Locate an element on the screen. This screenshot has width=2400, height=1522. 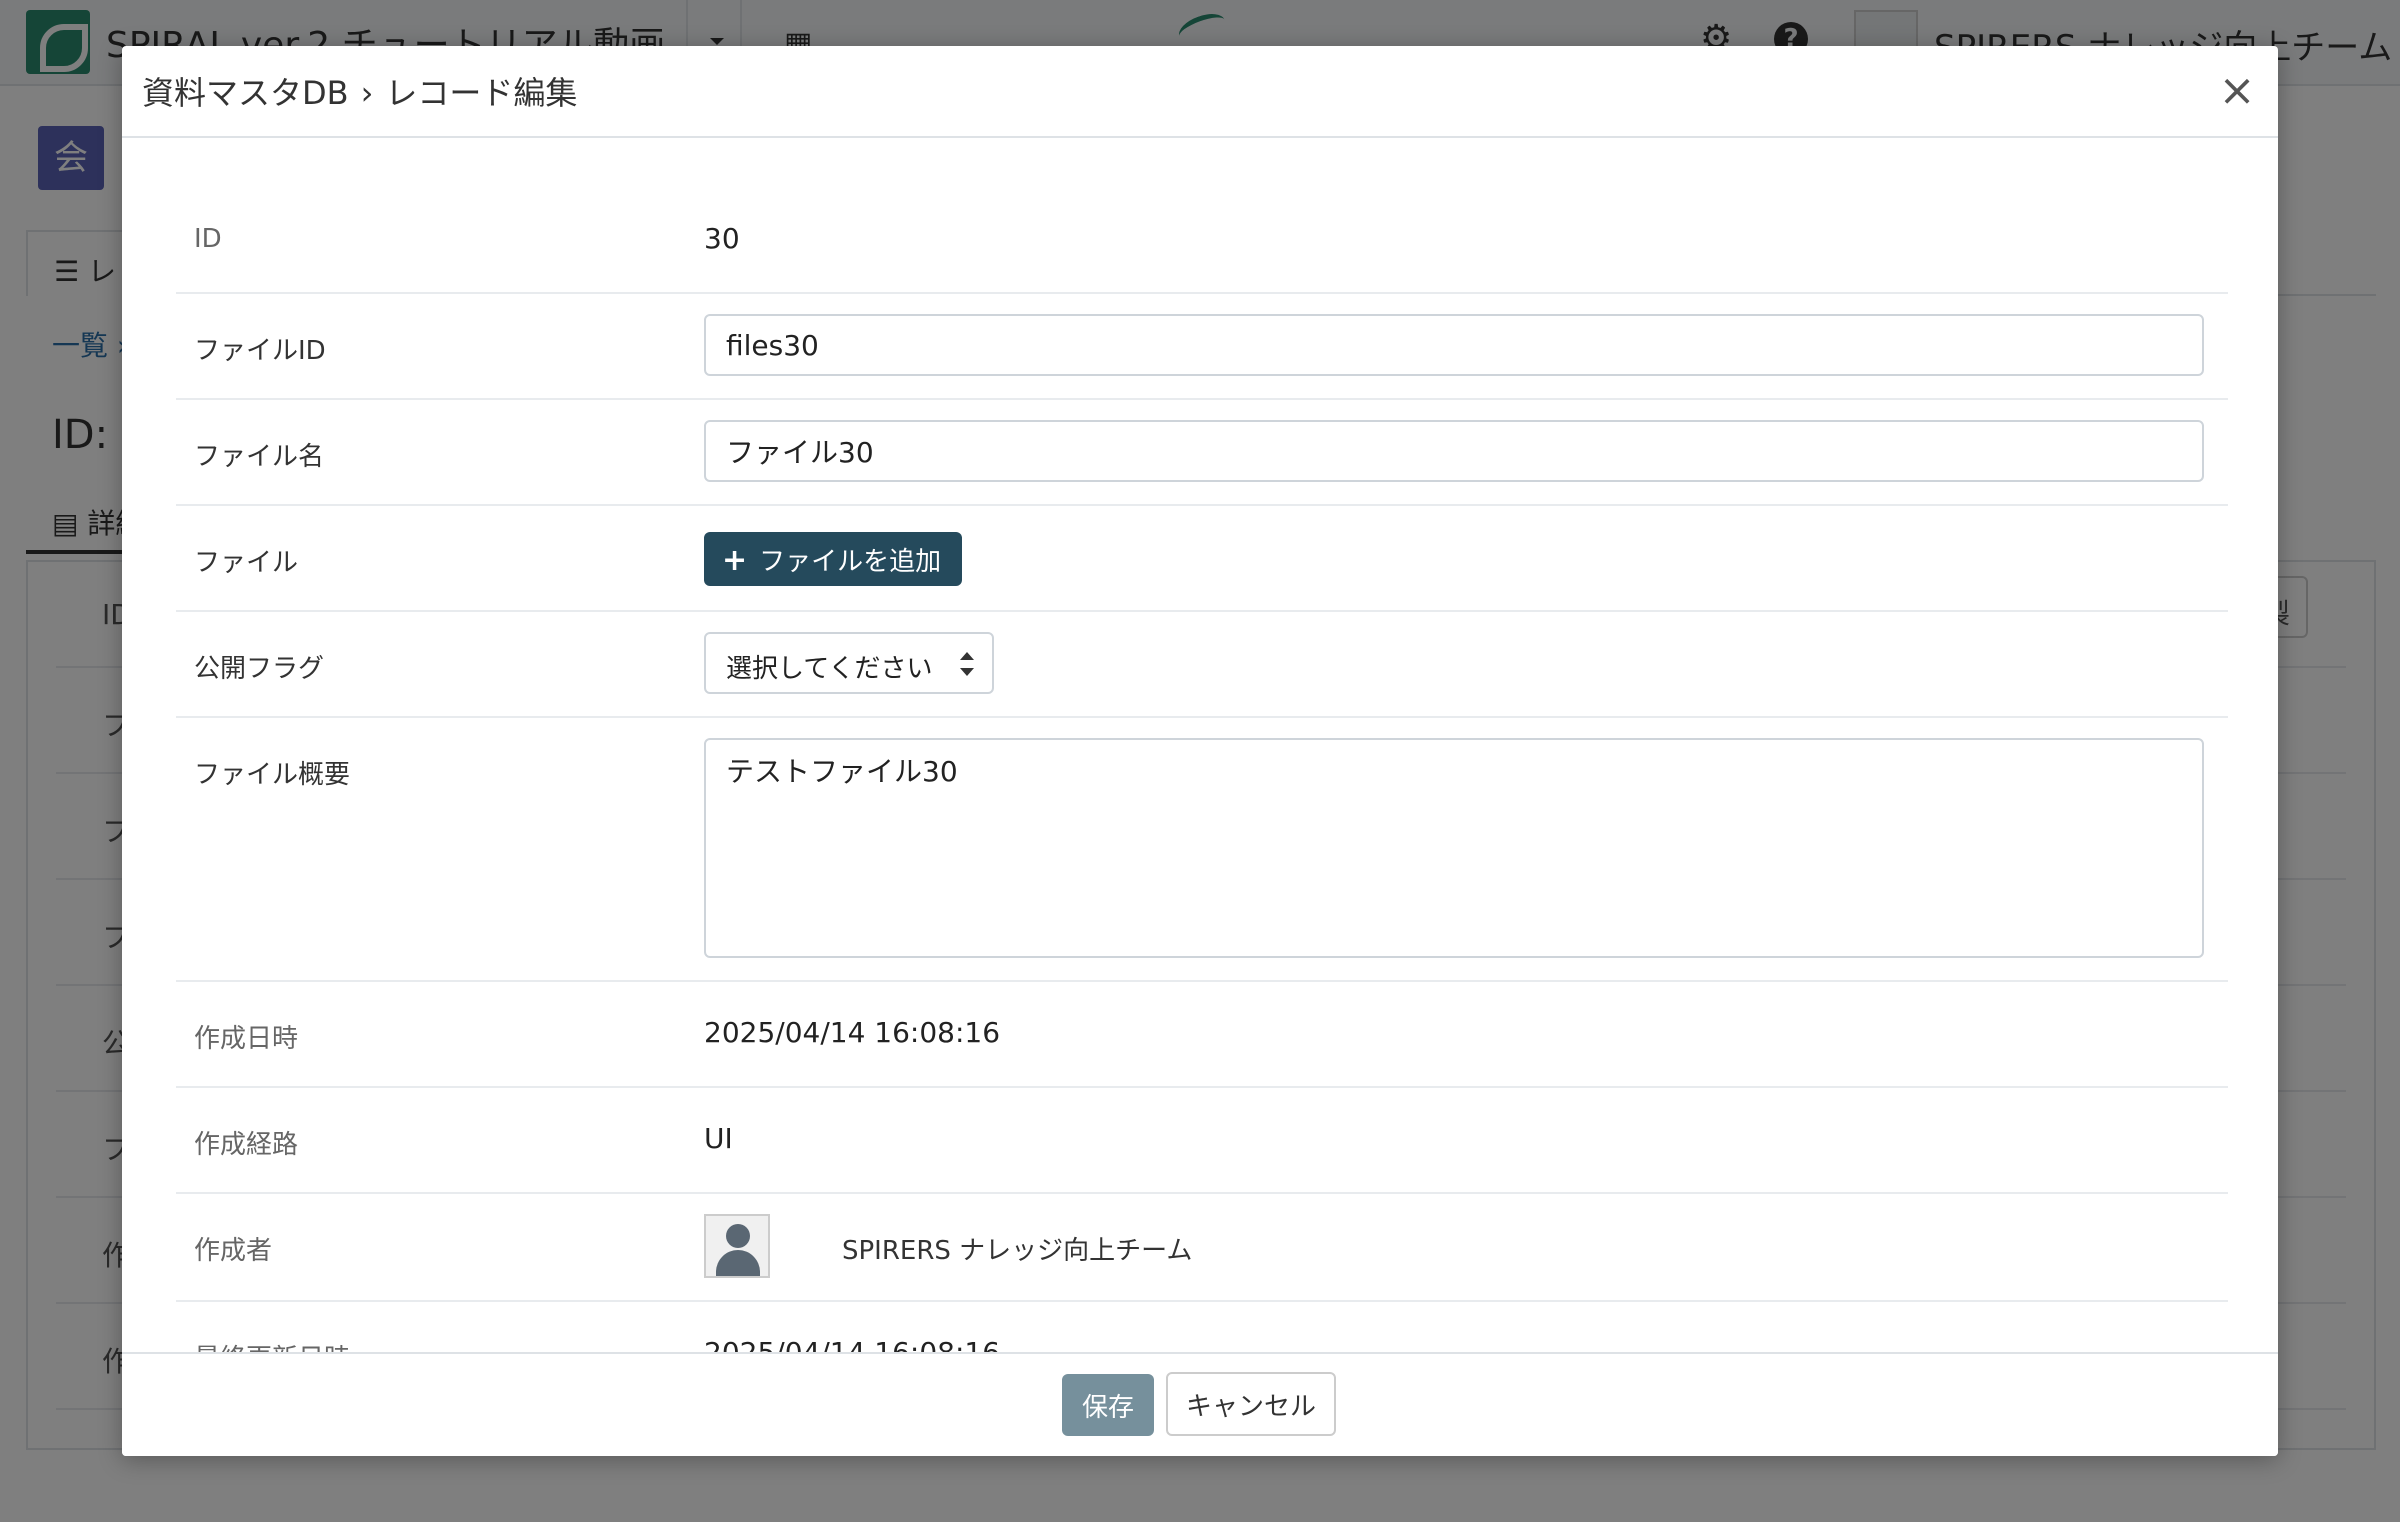
cancel-button: キャンセル is located at coordinates (1251, 1404).